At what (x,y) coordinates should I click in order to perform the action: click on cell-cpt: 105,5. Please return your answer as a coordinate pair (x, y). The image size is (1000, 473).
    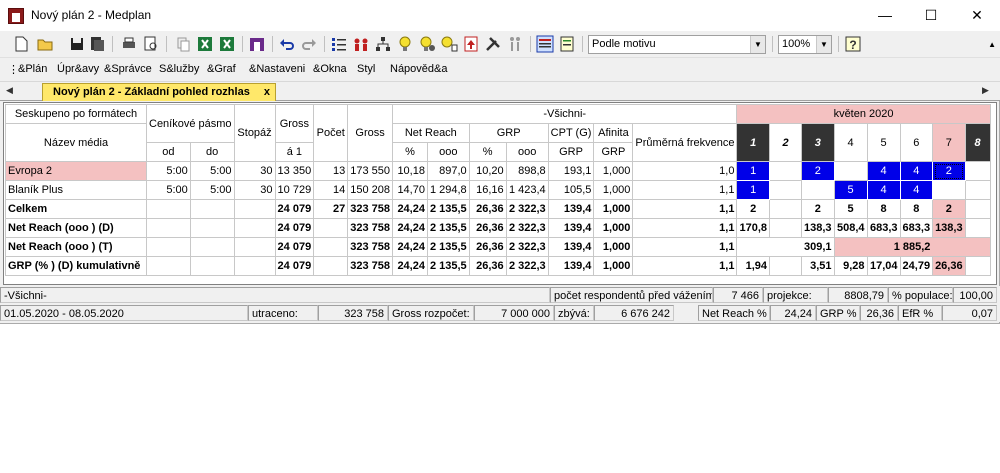
    Looking at the image, I should click on (571, 190).